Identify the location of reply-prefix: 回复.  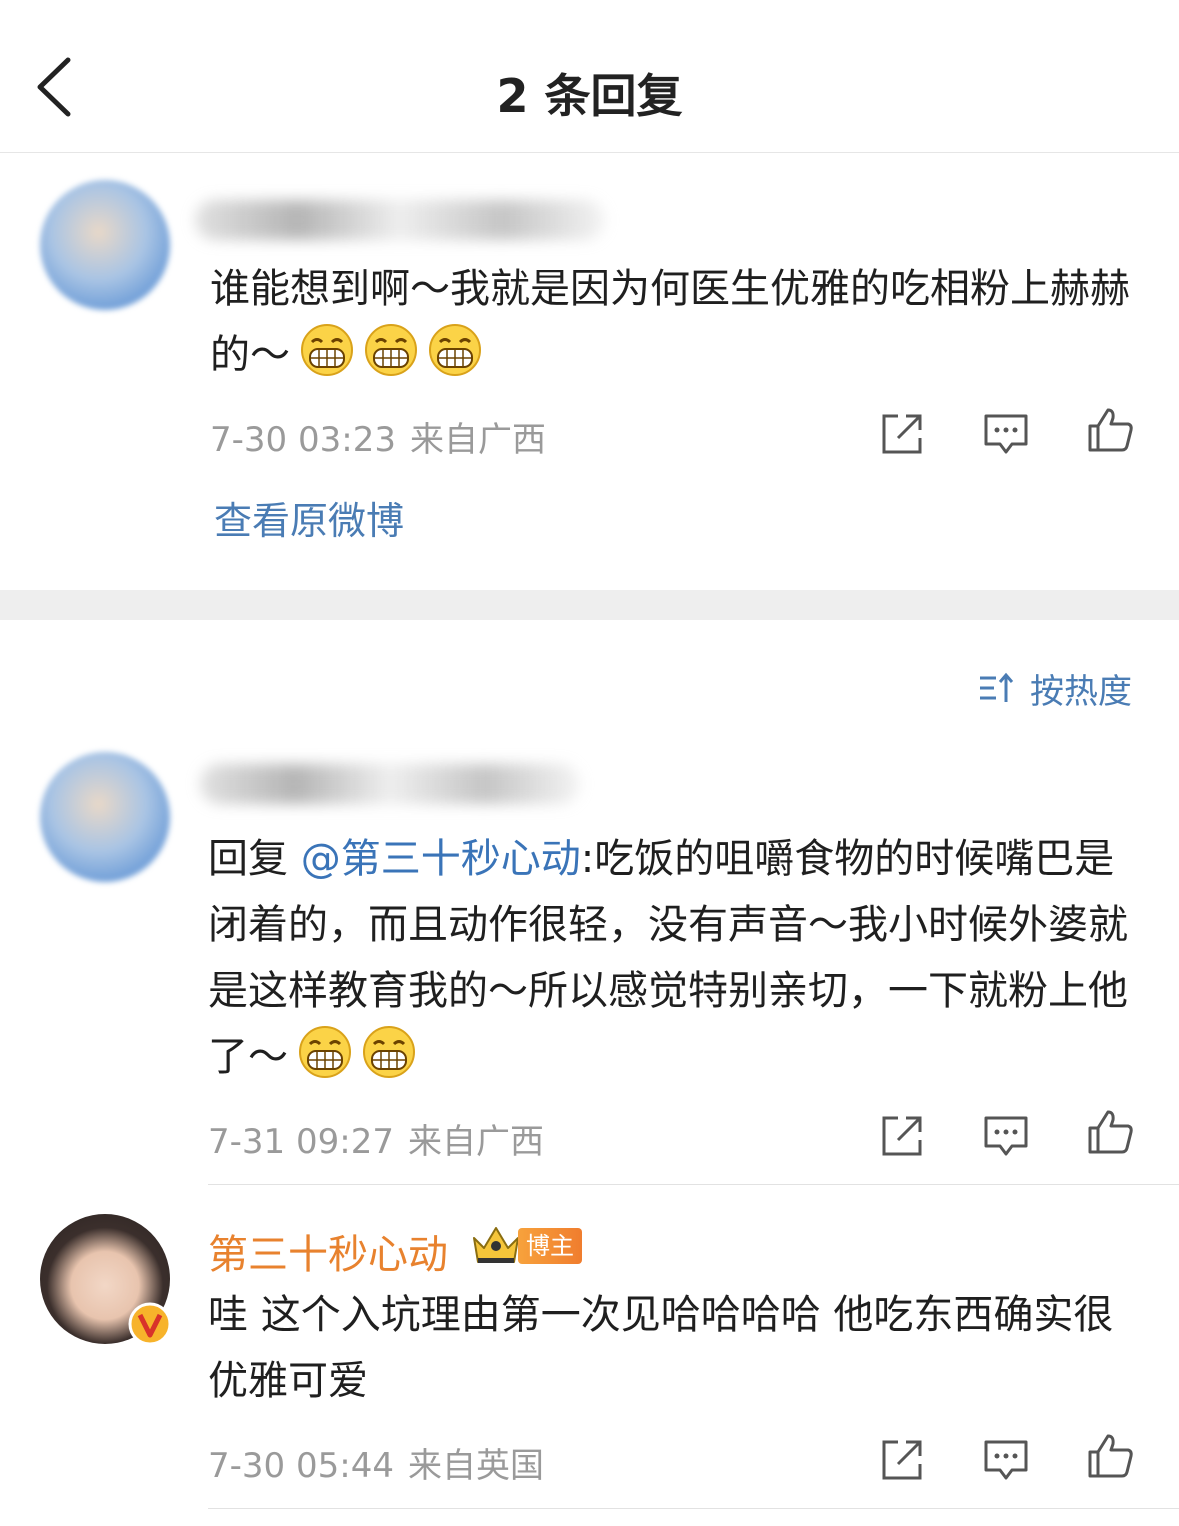
(254, 859).